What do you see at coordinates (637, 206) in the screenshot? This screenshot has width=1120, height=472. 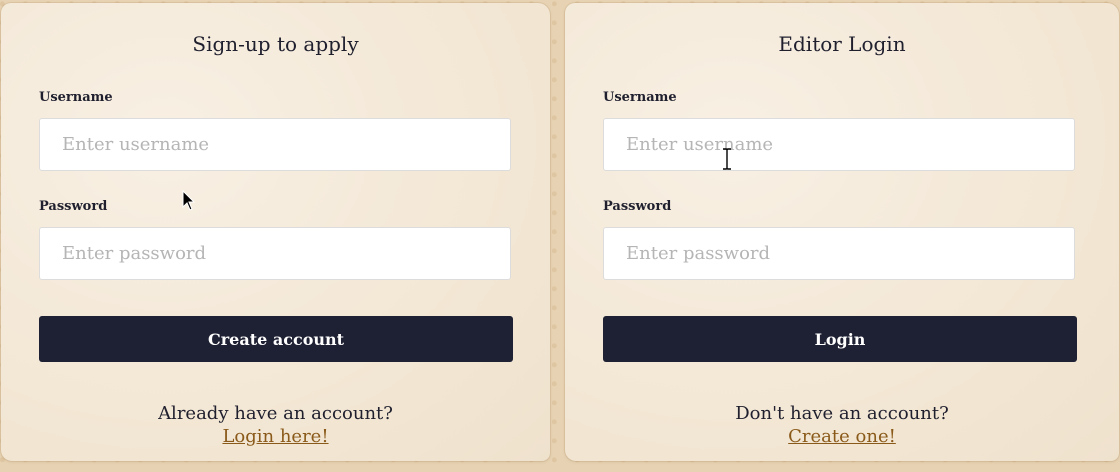 I see `login-password-label: Password` at bounding box center [637, 206].